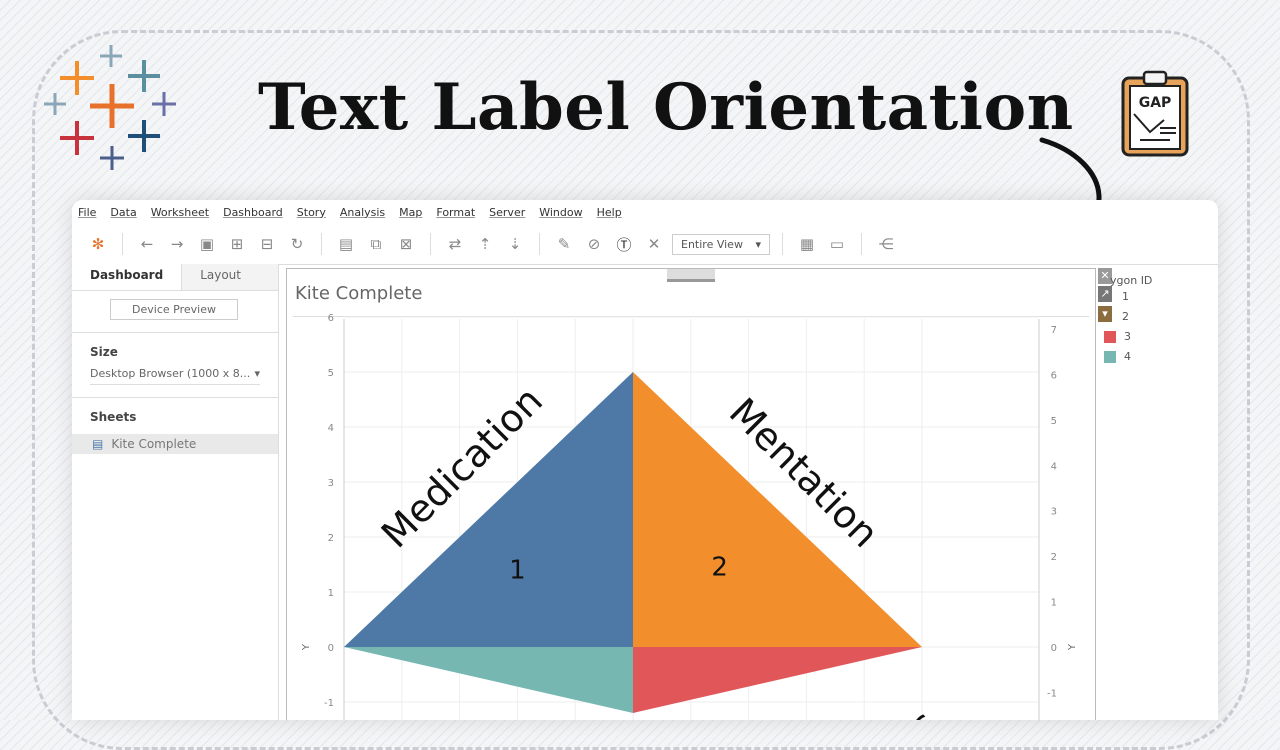  Describe the element at coordinates (1054, 512) in the screenshot. I see `right-tick-label: 3` at that location.